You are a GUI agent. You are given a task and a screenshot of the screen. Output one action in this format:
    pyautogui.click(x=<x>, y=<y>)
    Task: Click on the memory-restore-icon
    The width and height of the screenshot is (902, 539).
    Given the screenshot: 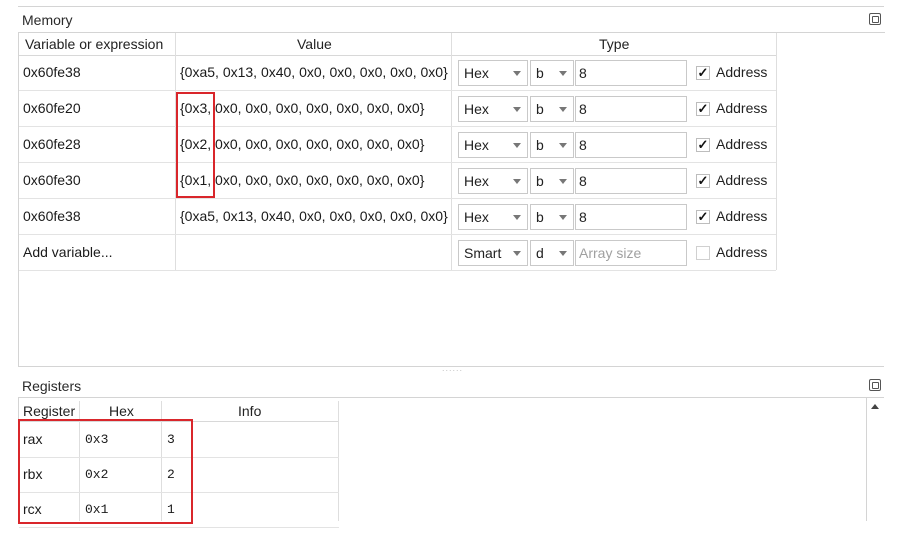 What is the action you would take?
    pyautogui.click(x=875, y=19)
    